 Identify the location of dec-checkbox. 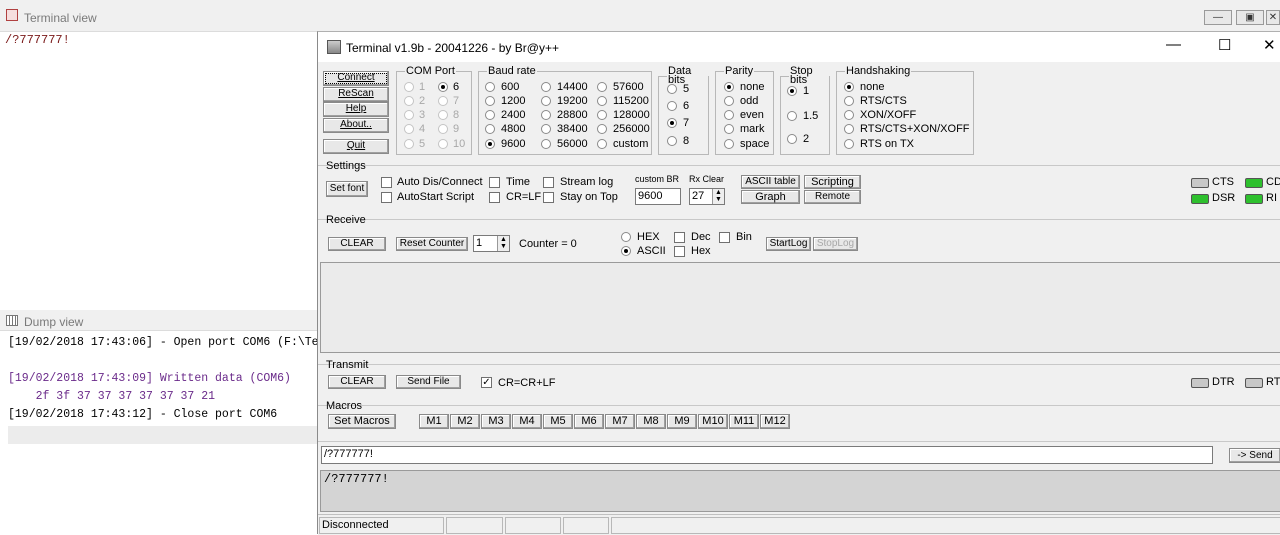
(679, 237).